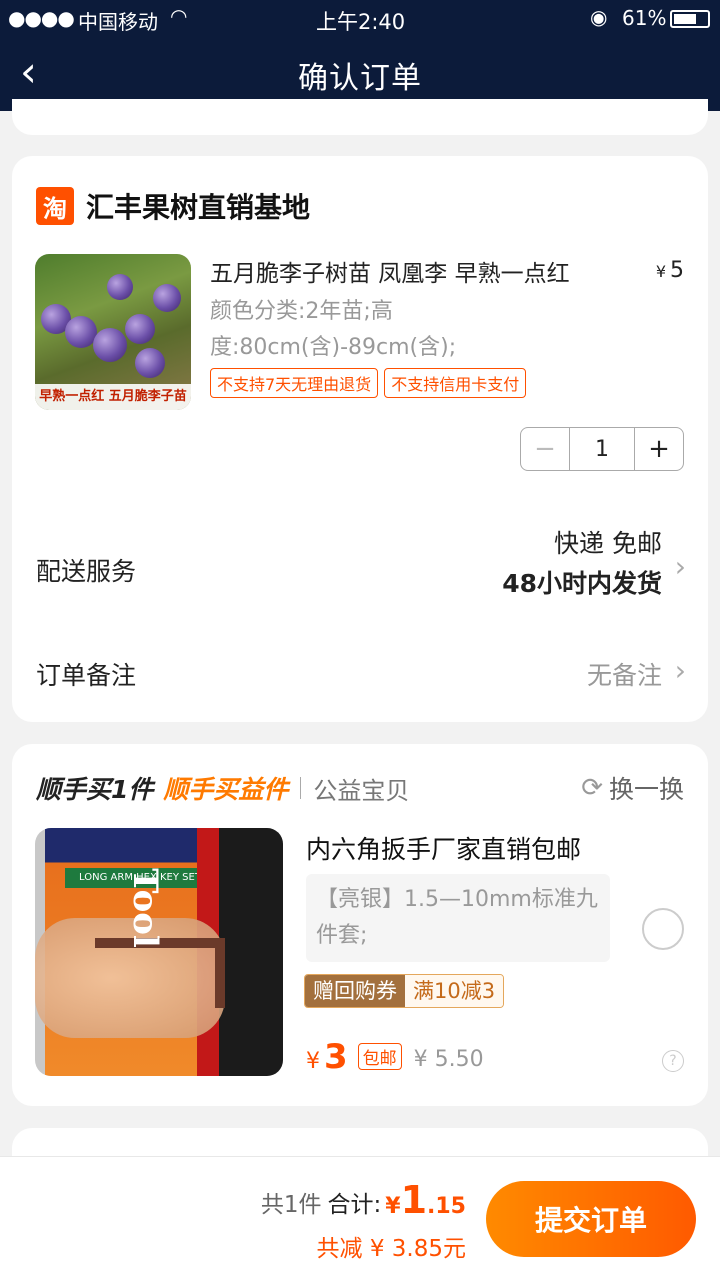  What do you see at coordinates (179, 16) in the screenshot?
I see `wifi-icon: ◠` at bounding box center [179, 16].